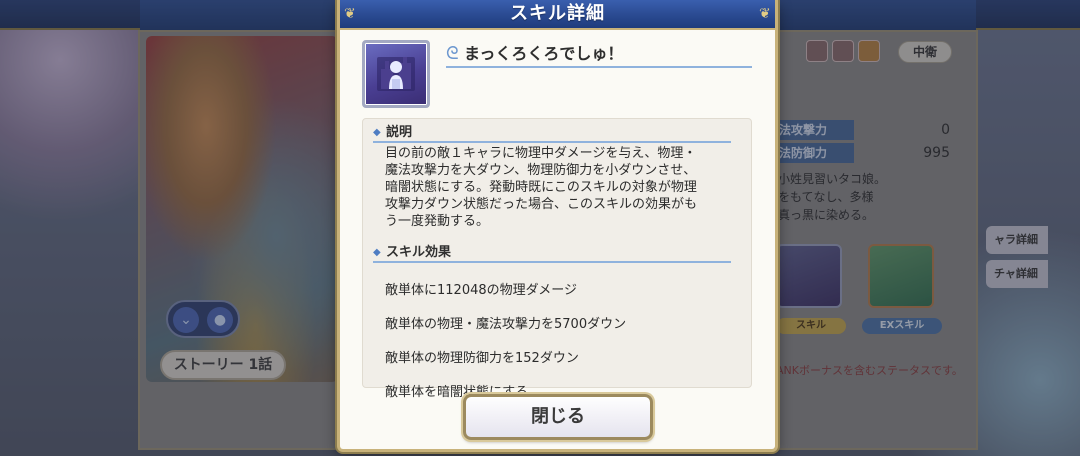  I want to click on effect-line: 敵単体の物理防御力を152ダウン, so click(482, 358).